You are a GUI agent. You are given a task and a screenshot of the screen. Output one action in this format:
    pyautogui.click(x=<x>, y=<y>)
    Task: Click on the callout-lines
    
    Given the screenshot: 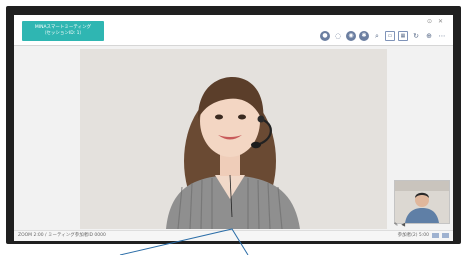 What is the action you would take?
    pyautogui.click(x=184, y=241)
    